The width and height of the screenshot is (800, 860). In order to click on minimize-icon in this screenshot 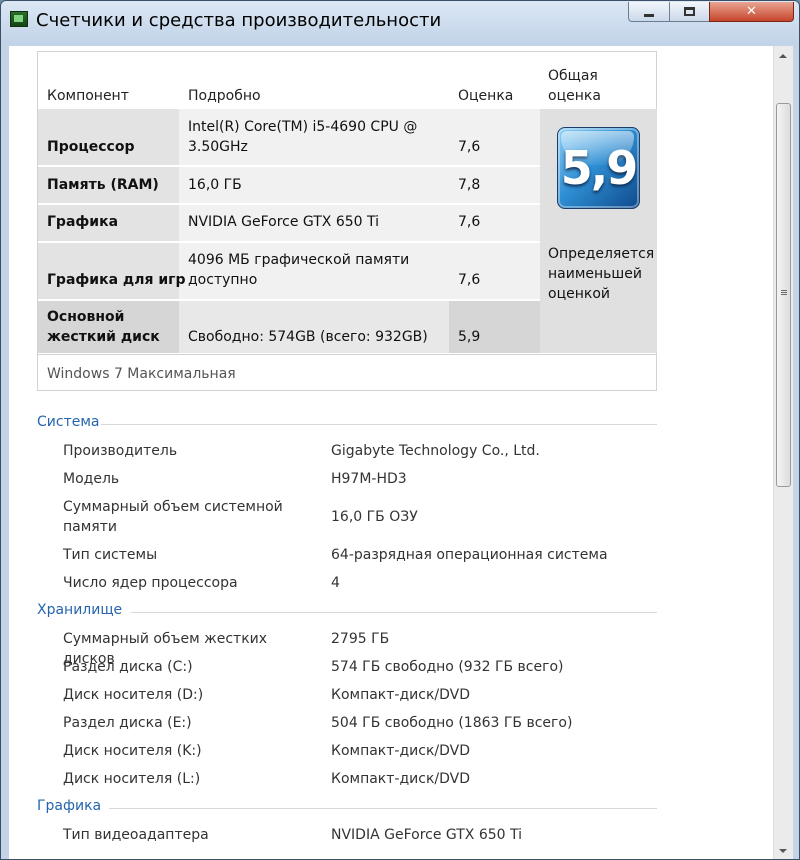, I will do `click(649, 15)`.